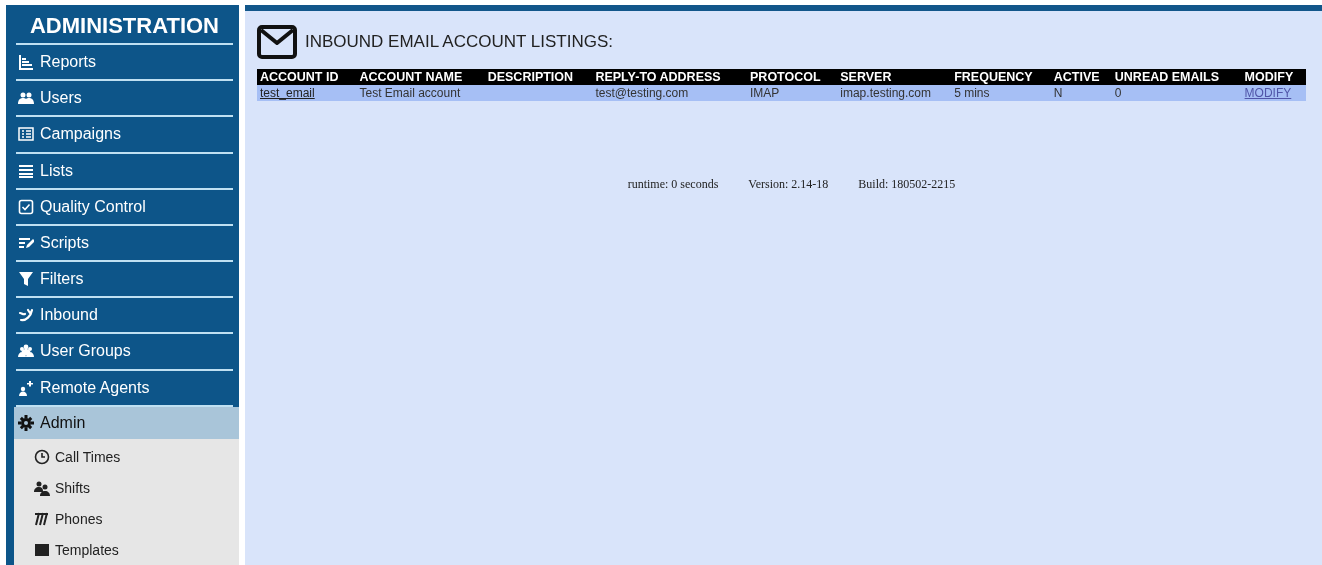 This screenshot has height=565, width=1322. I want to click on submenu-item: Call Times, so click(126, 456).